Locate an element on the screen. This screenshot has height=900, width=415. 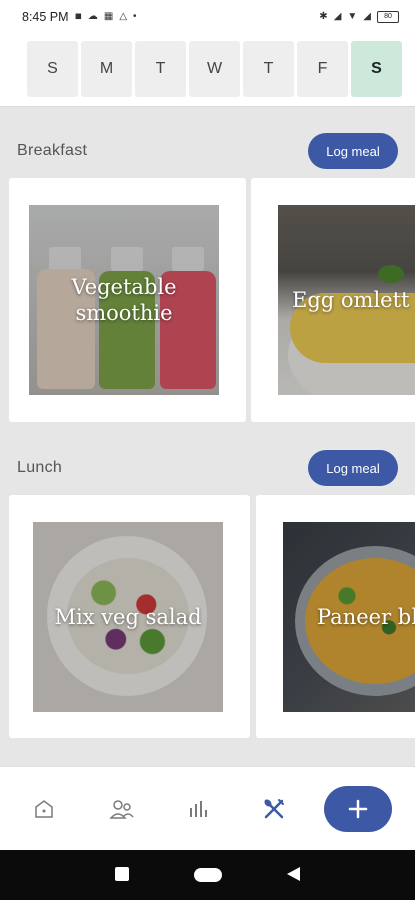
plus-icon is located at coordinates (358, 809).